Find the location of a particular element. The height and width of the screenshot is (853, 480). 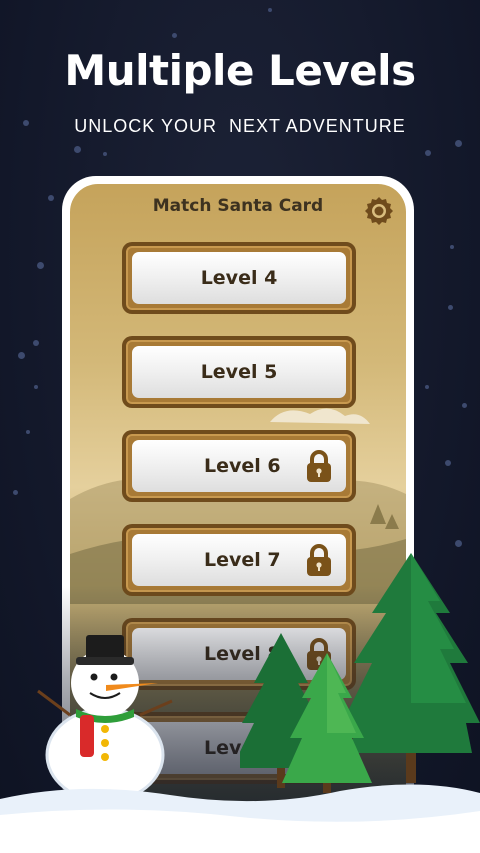

snow-ground is located at coordinates (240, 818).